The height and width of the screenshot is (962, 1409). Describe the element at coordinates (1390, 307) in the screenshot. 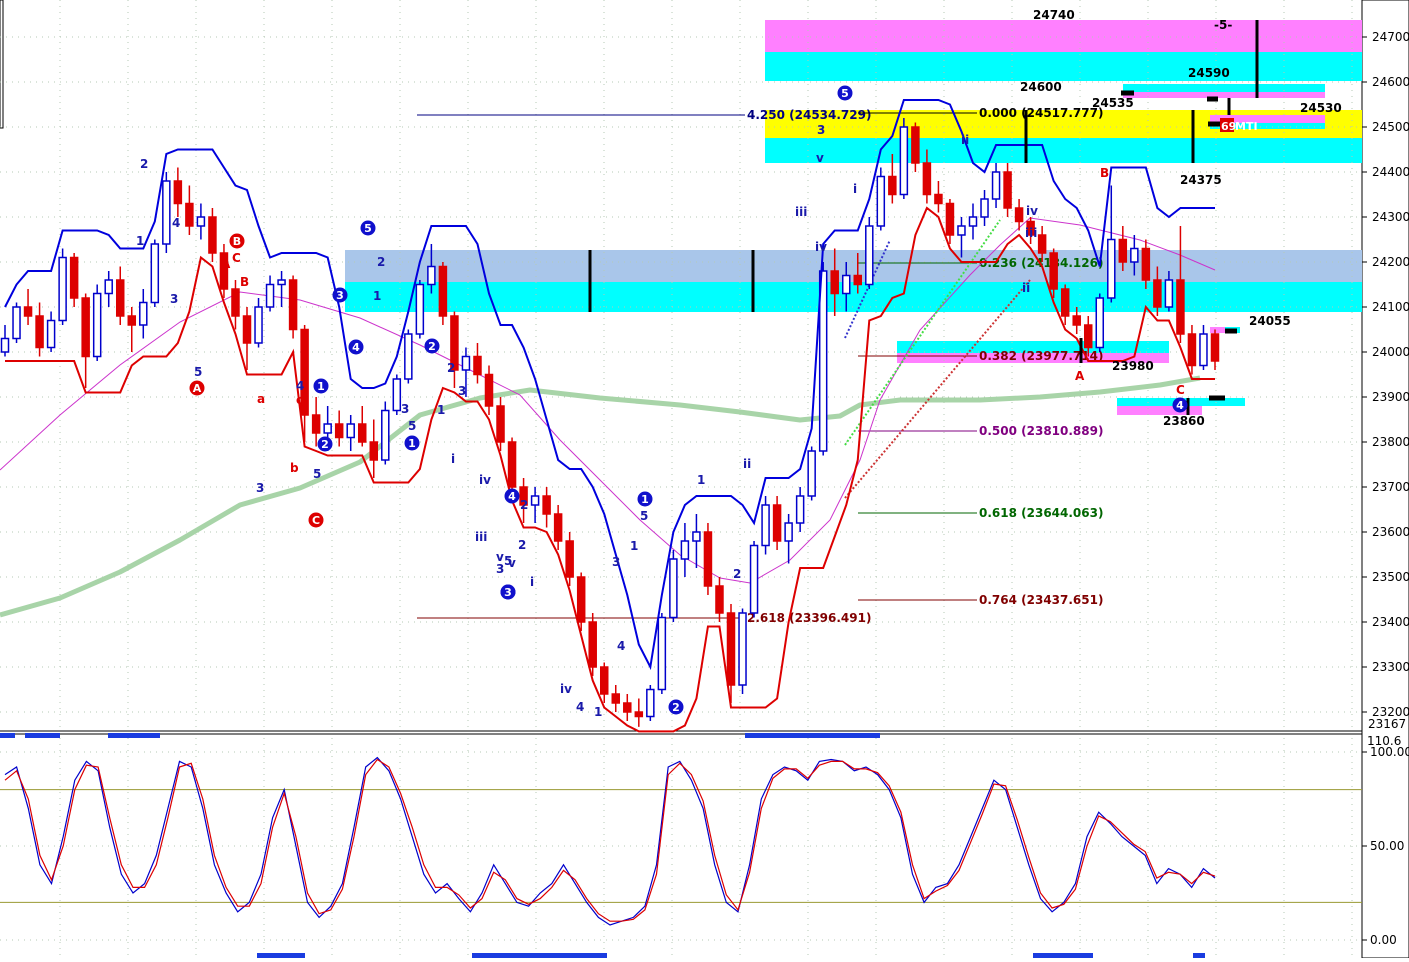

I see `price-tick-label: 24100.` at that location.